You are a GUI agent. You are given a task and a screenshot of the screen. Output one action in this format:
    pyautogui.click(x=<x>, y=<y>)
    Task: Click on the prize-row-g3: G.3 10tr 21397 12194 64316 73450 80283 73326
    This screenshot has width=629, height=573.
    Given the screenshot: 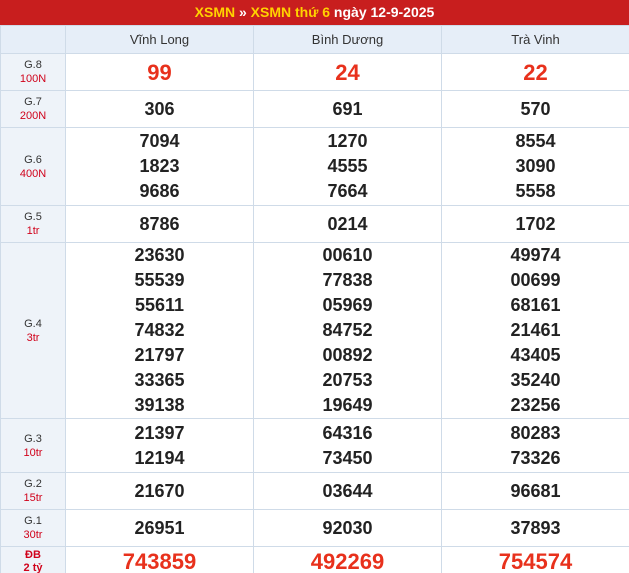 What is the action you would take?
    pyautogui.click(x=314, y=445)
    